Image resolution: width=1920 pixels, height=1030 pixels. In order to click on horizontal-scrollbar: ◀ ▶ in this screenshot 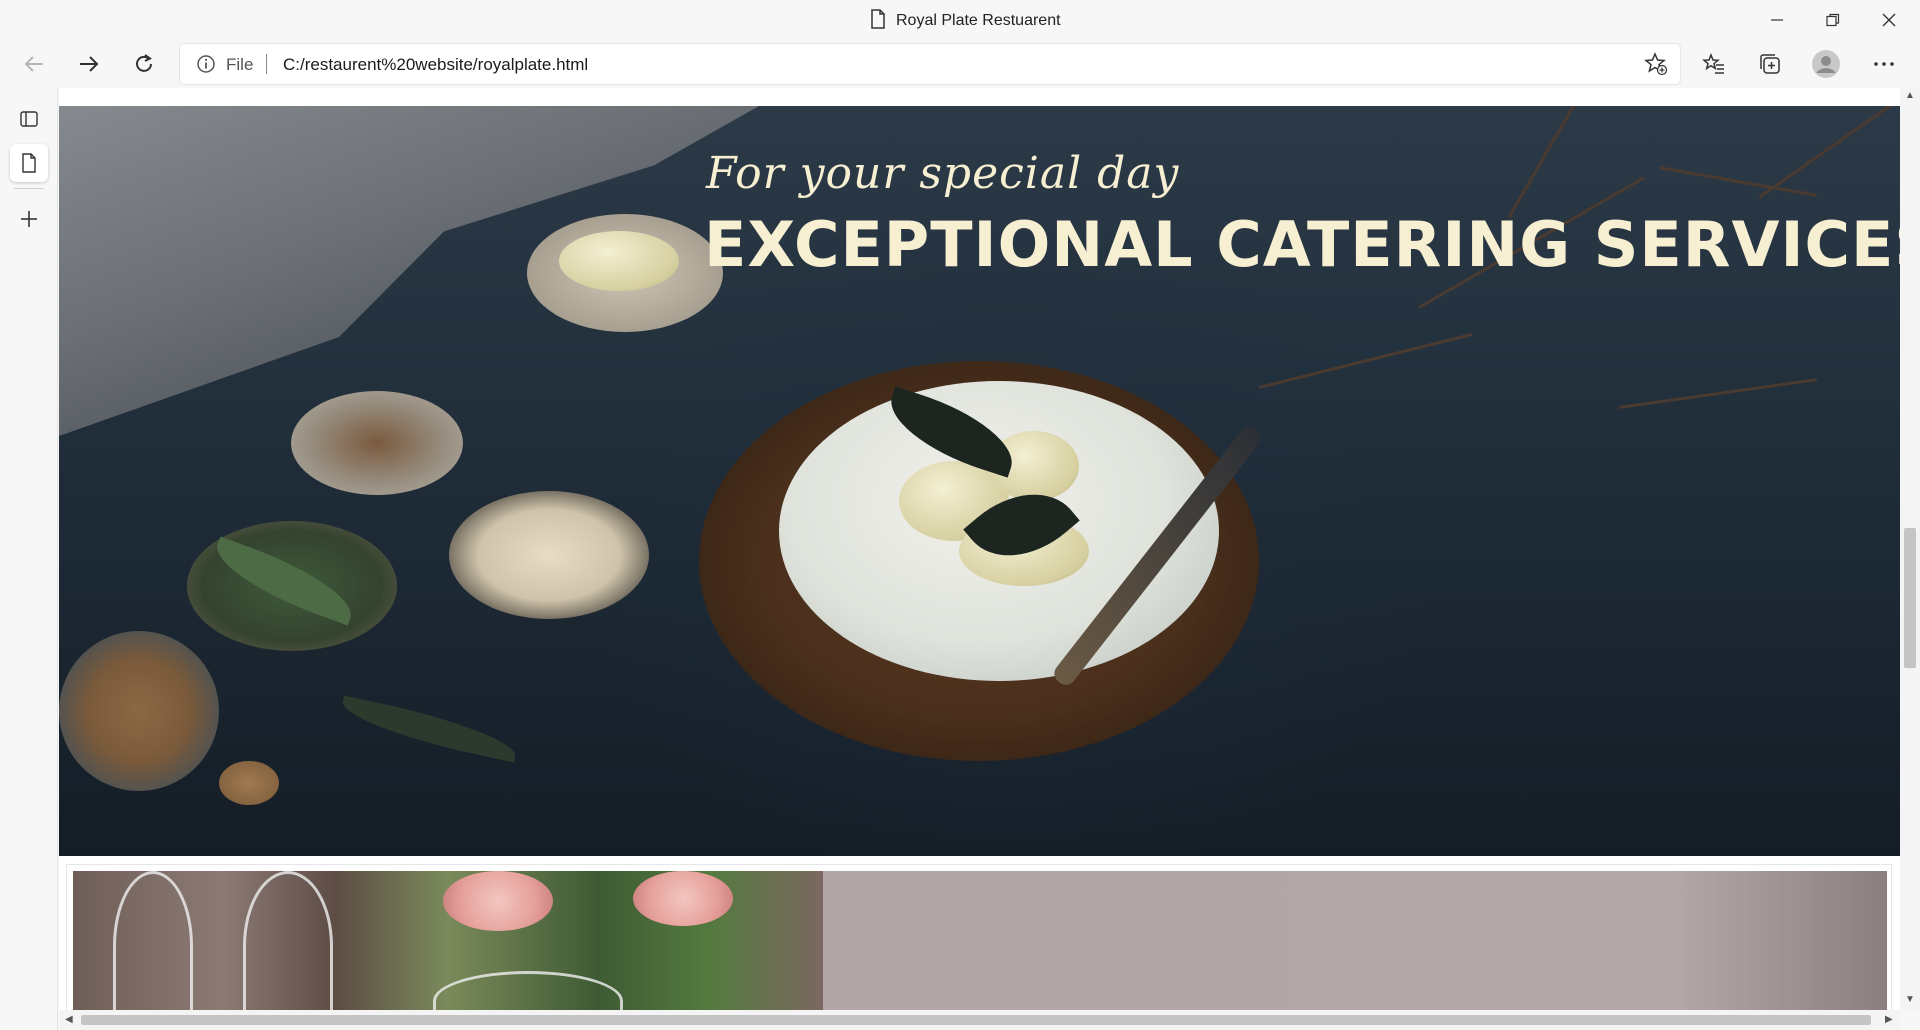, I will do `click(979, 1020)`.